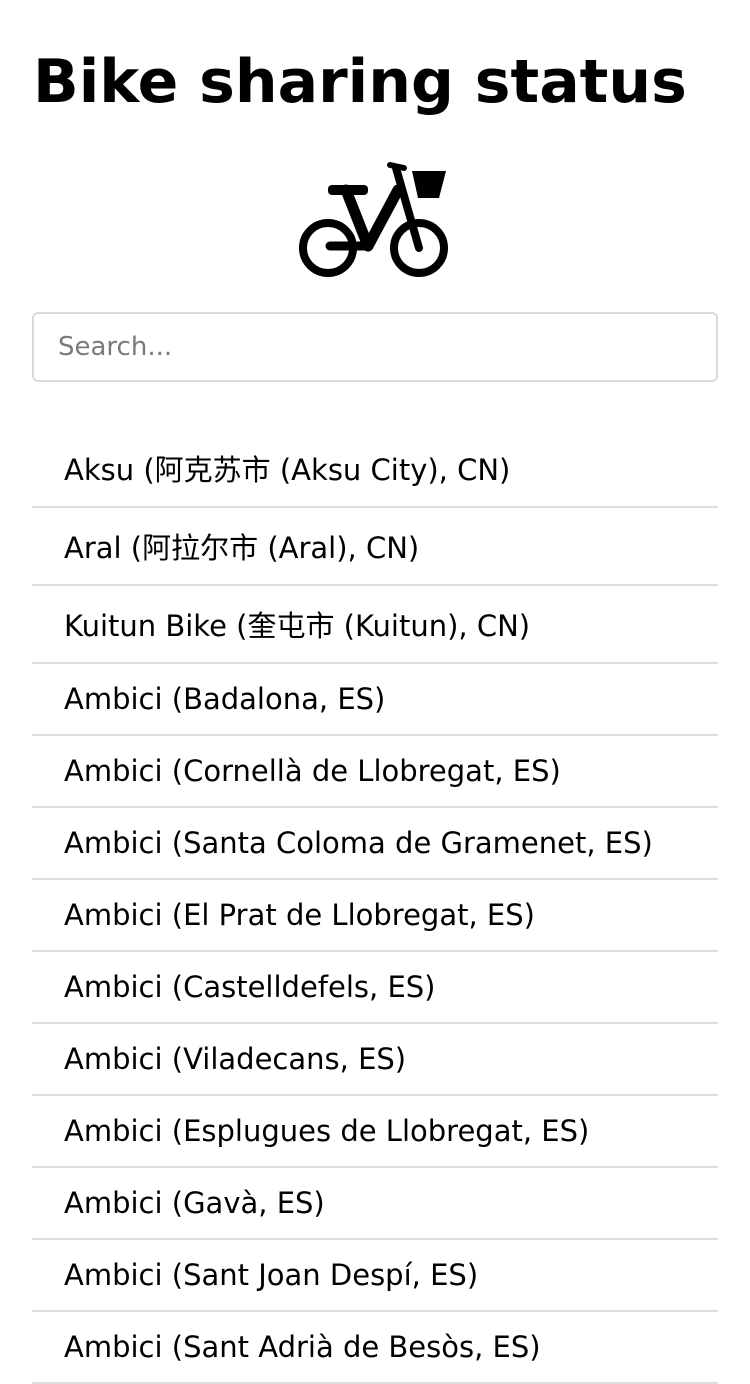 Image resolution: width=750 pixels, height=1384 pixels. I want to click on list-item: Ambici (Gavà, ES), so click(375, 1204).